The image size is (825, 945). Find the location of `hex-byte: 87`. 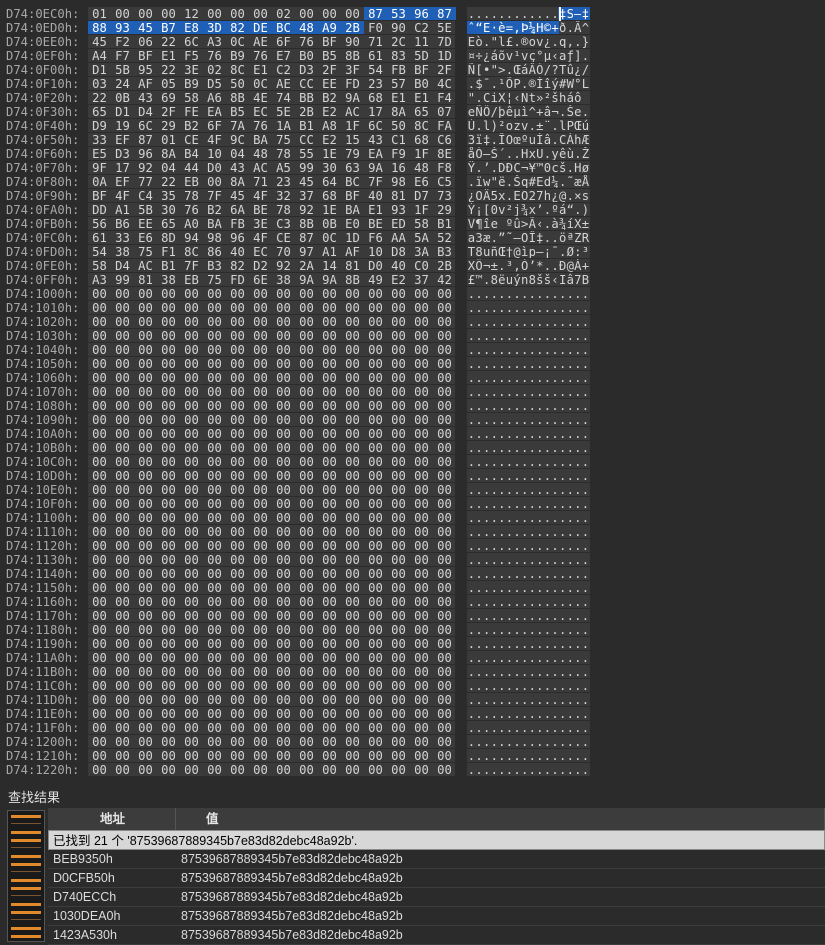

hex-byte: 87 is located at coordinates (375, 14).